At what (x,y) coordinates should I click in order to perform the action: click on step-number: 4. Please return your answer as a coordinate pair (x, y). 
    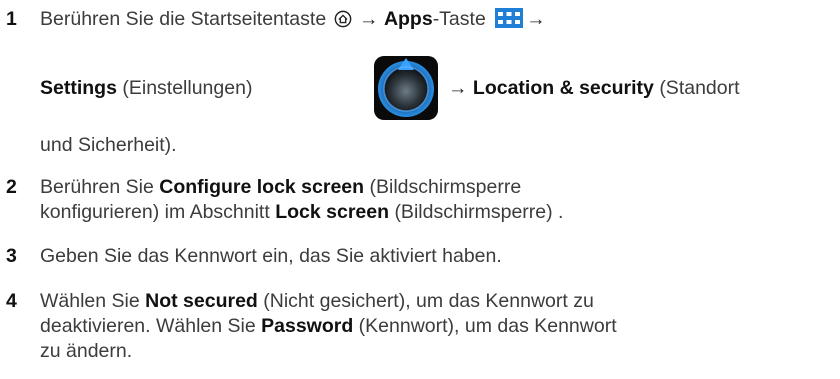
    Looking at the image, I should click on (11, 301).